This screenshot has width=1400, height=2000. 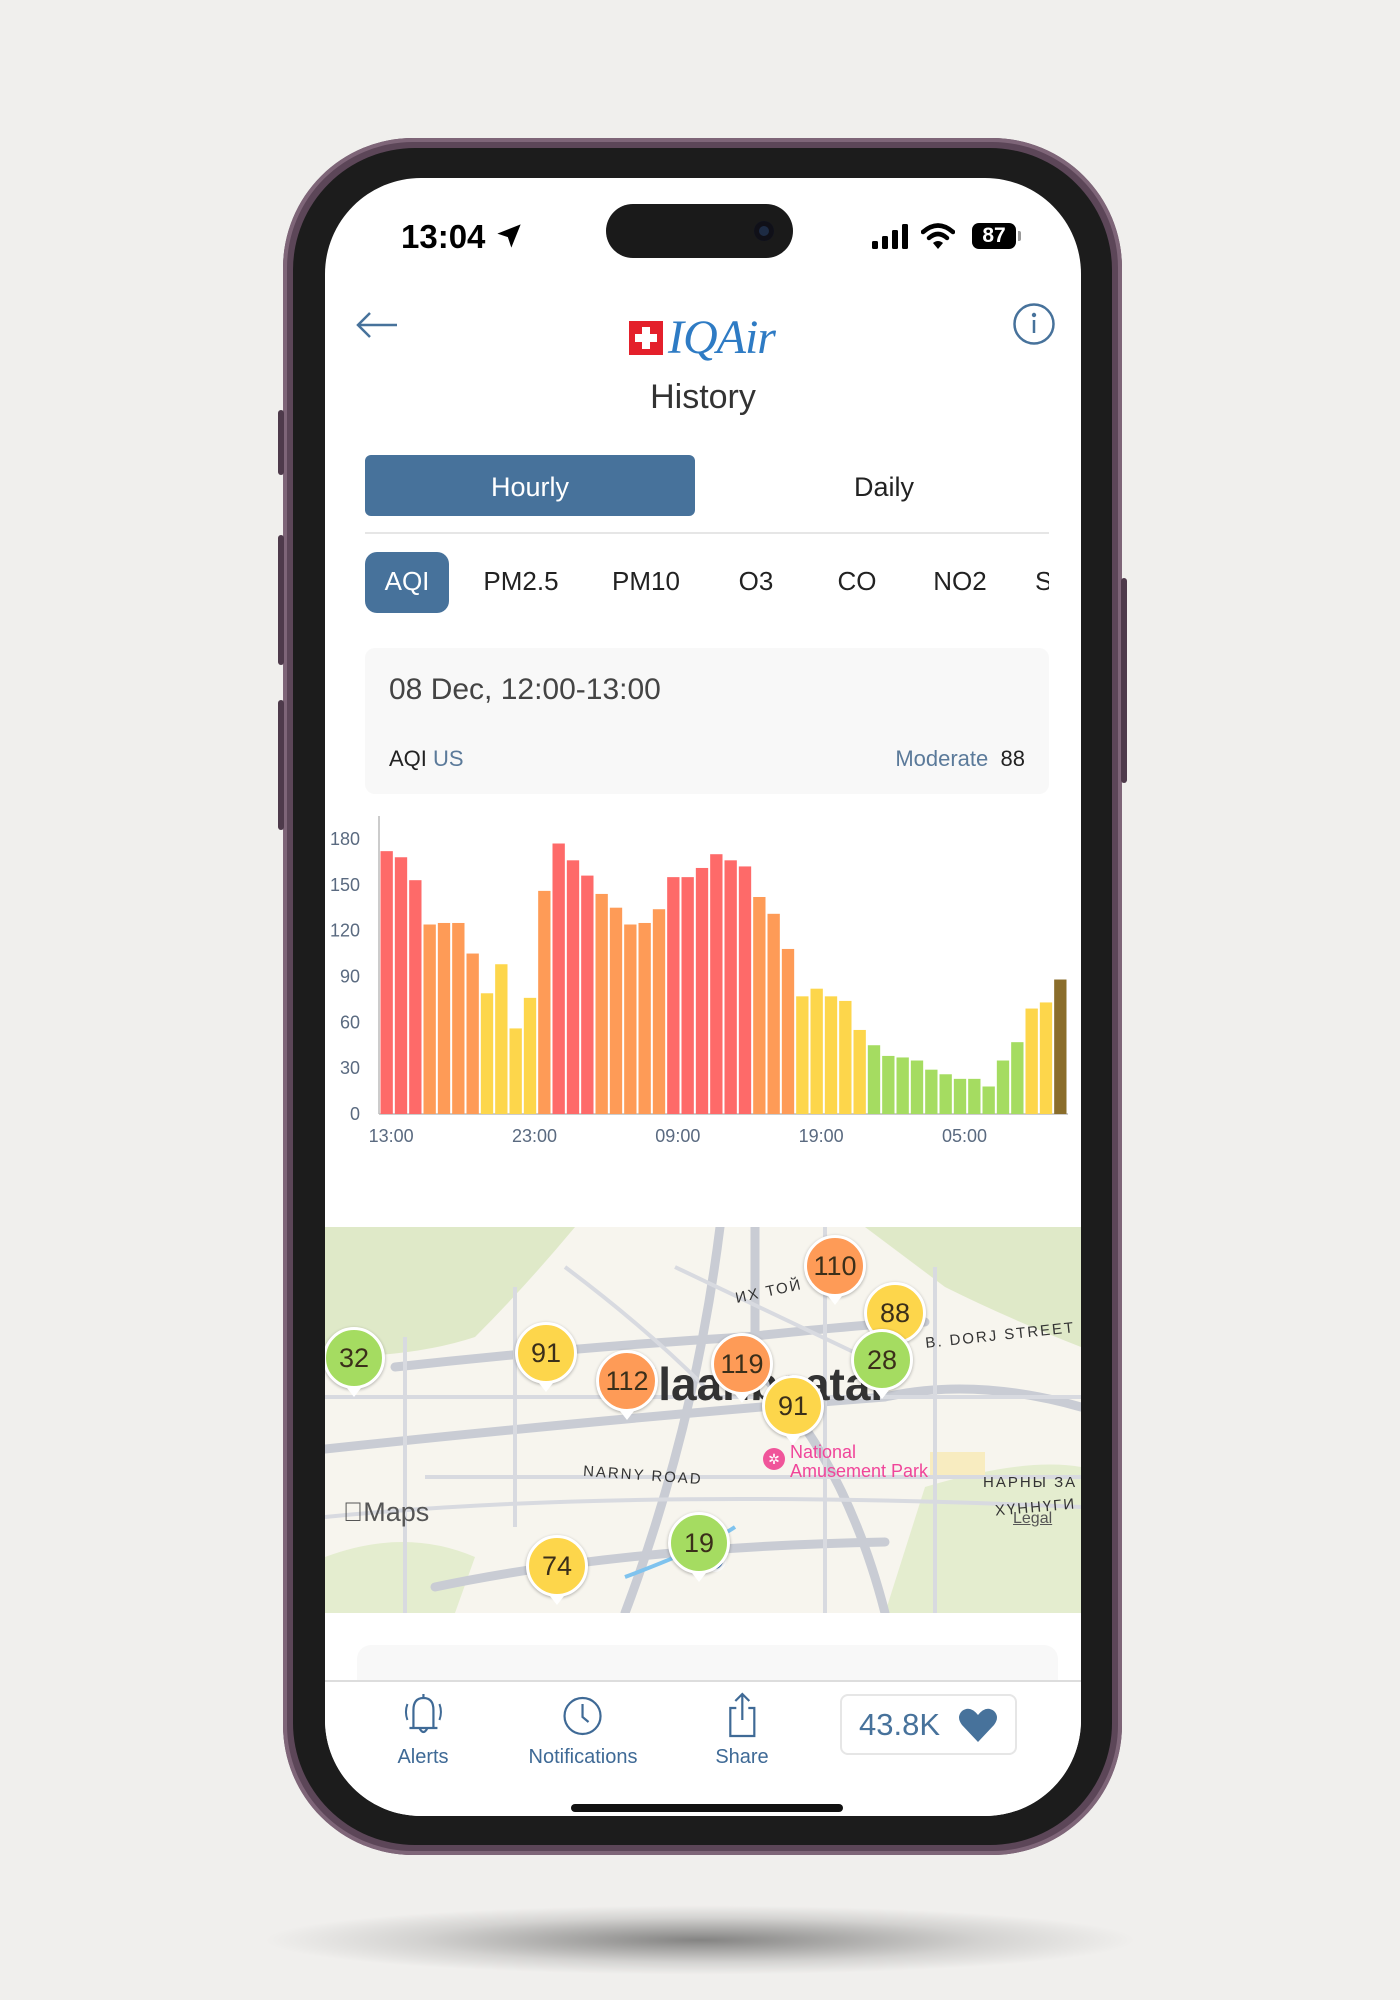 I want to click on x-tick-label: 05:00, so click(x=964, y=1135).